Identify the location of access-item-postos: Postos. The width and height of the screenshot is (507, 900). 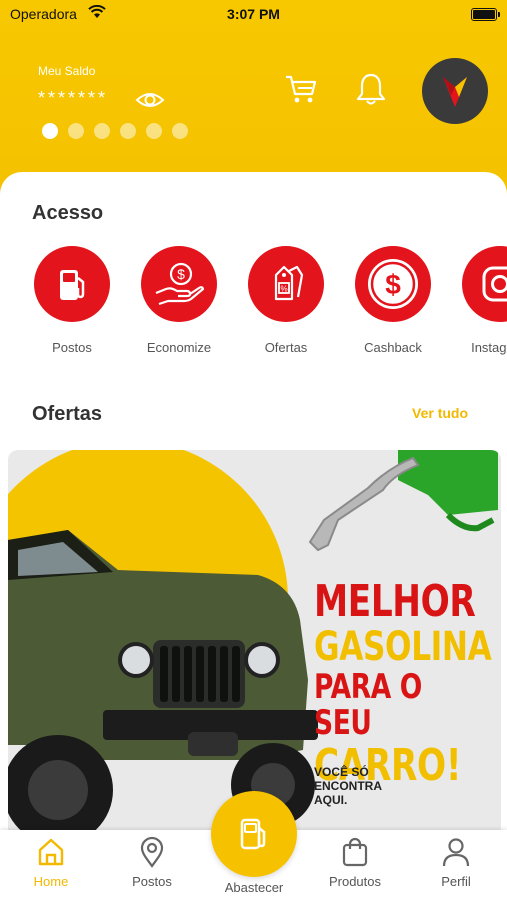
(72, 300).